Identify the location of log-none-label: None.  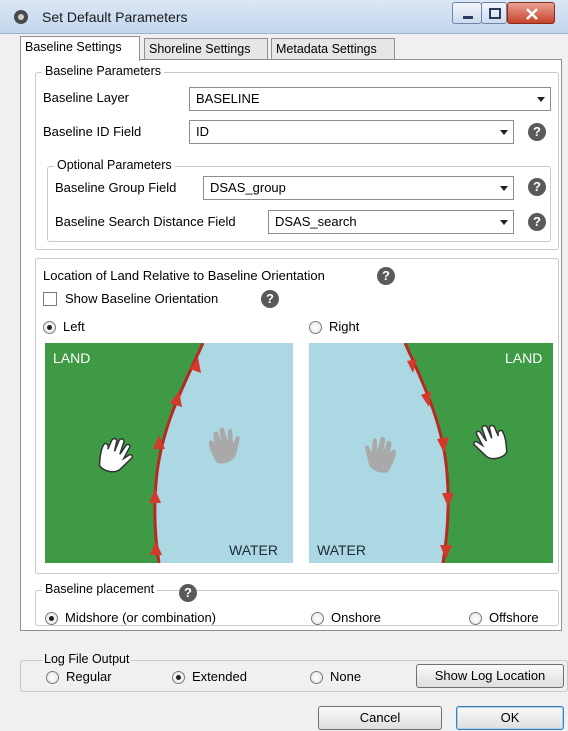
(346, 676).